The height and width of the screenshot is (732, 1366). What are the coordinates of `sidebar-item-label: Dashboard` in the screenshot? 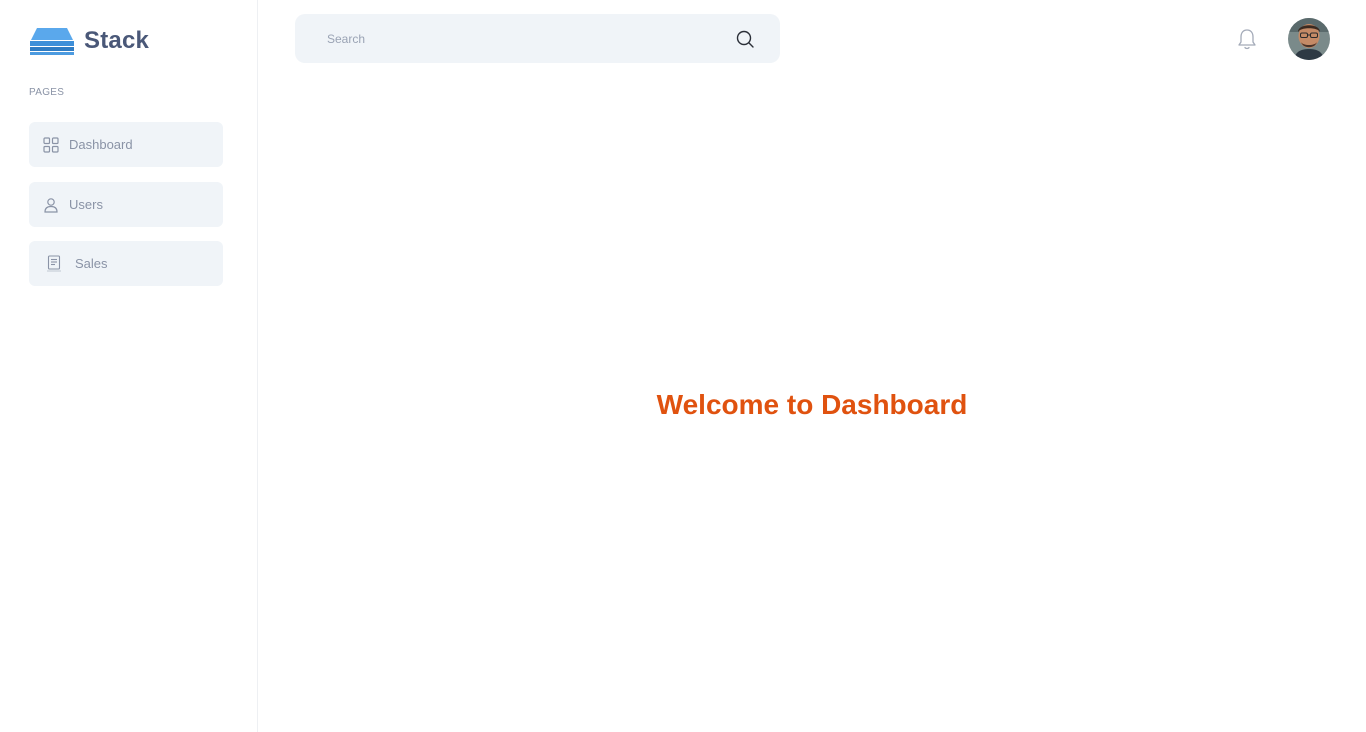 It's located at (101, 144).